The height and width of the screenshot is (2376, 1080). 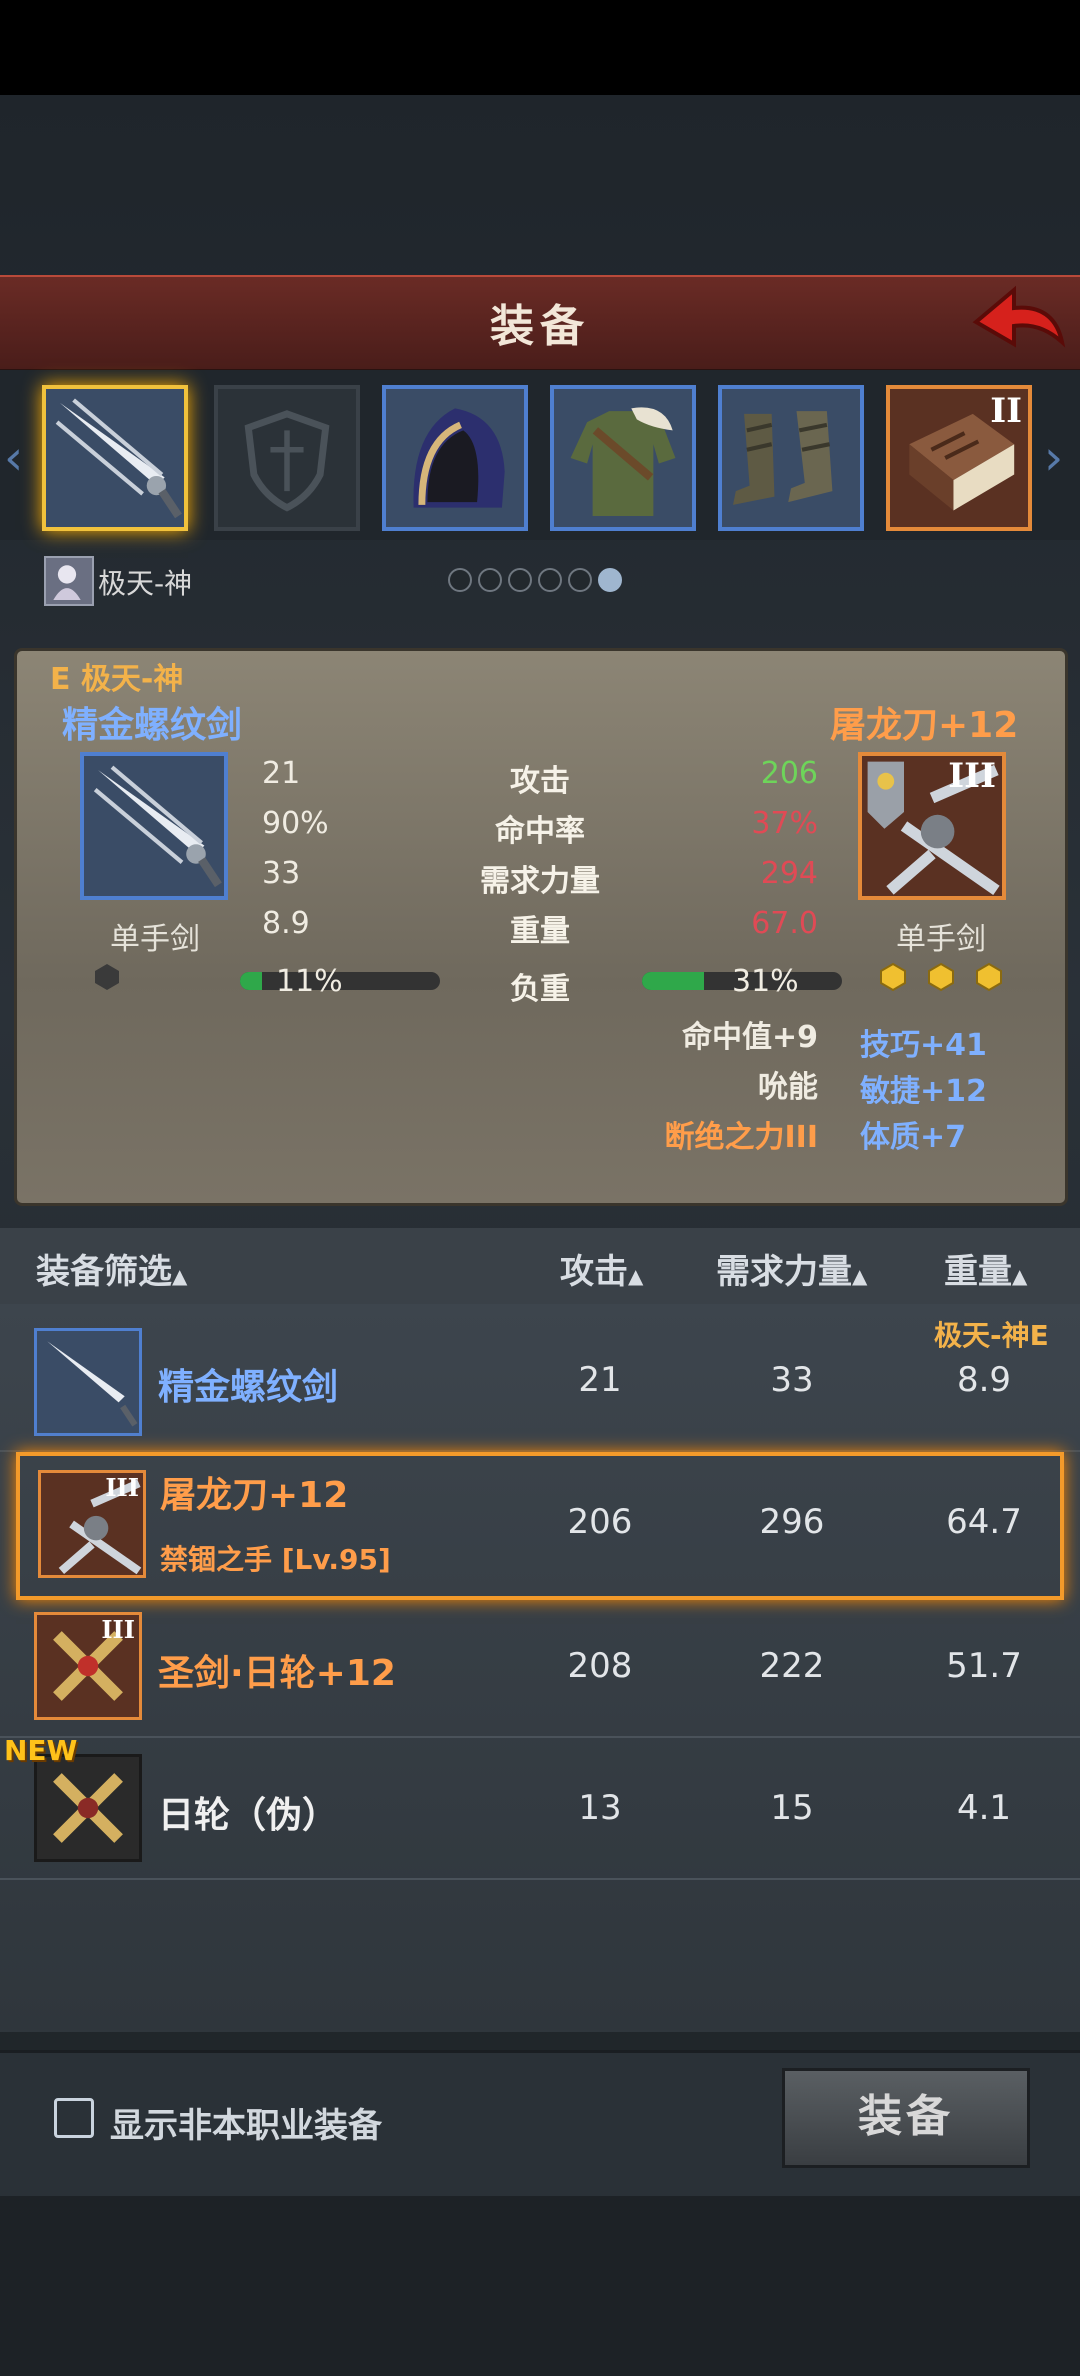 I want to click on item-name: 精金螺纹剑, so click(x=248, y=1387).